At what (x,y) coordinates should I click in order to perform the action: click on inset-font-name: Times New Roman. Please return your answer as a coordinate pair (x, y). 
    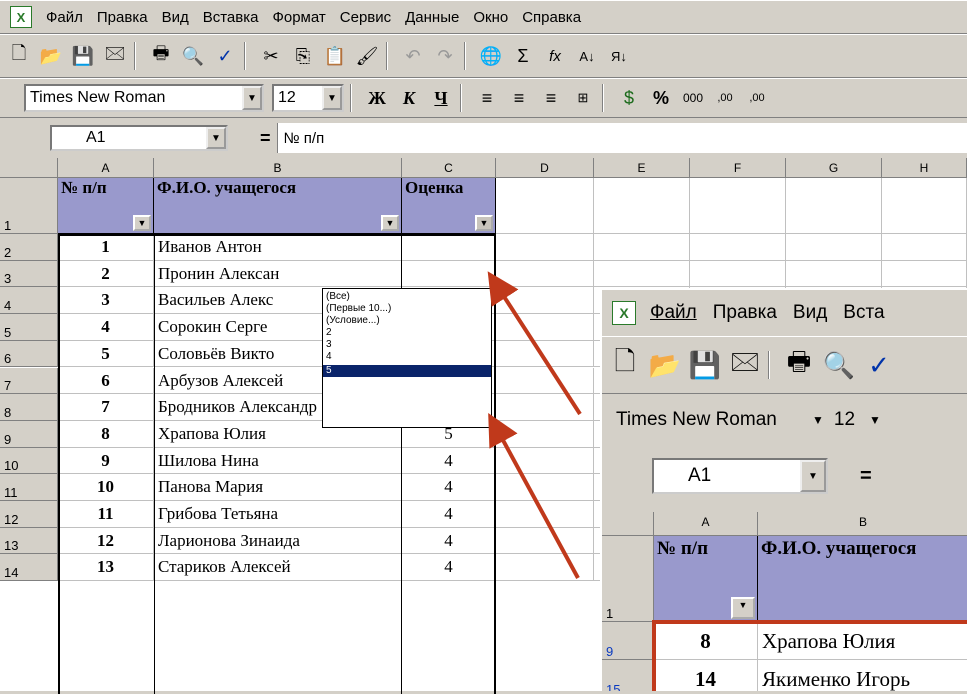
    Looking at the image, I should click on (707, 420).